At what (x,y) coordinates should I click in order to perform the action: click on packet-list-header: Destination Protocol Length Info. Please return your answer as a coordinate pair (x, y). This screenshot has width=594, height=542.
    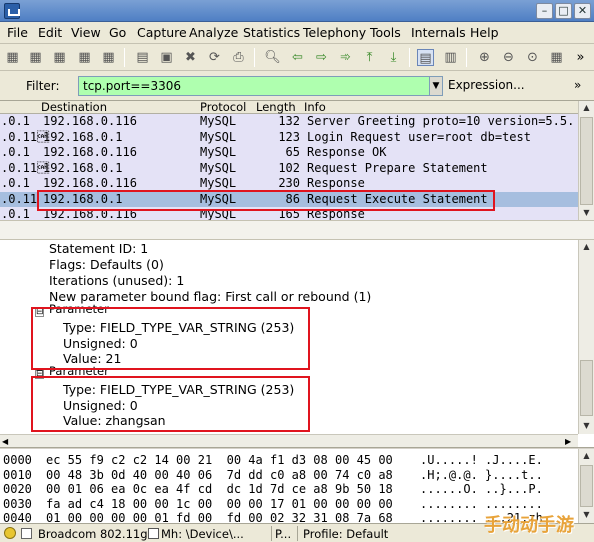
    Looking at the image, I should click on (289, 107).